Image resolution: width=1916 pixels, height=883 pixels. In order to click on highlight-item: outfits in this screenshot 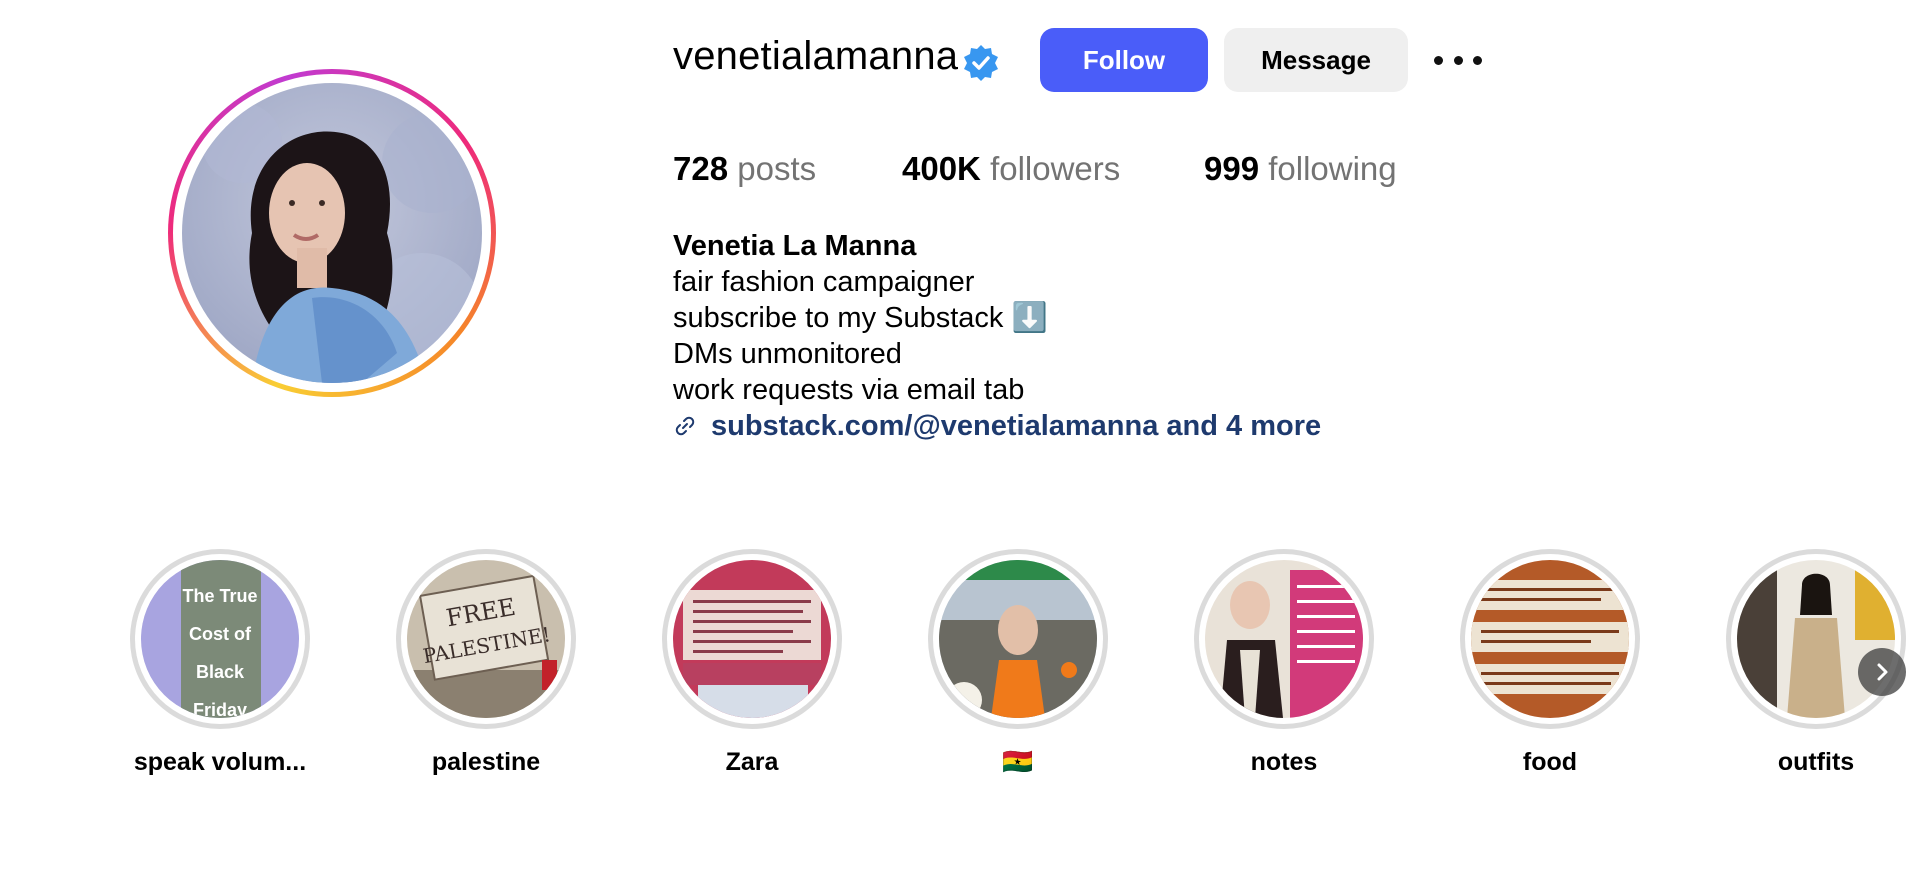, I will do `click(1816, 662)`.